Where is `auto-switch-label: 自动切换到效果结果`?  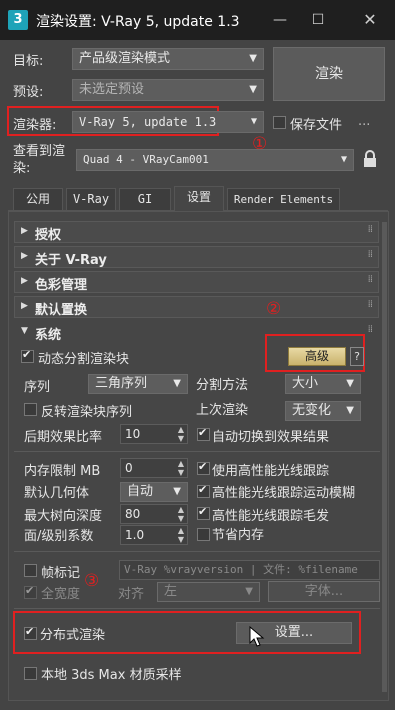
auto-switch-label: 自动切换到效果结果 is located at coordinates (271, 437).